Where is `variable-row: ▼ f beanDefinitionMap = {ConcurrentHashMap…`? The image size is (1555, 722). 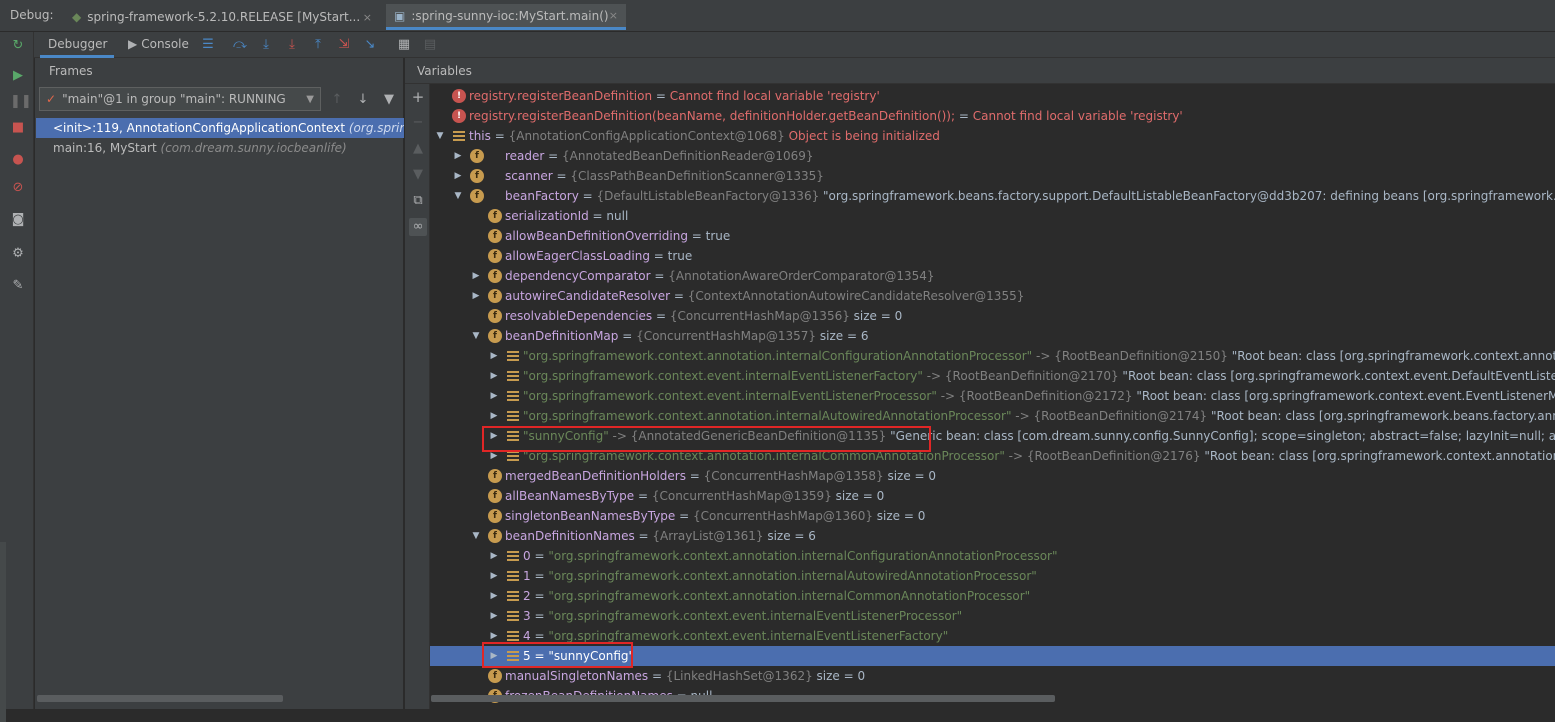 variable-row: ▼ f beanDefinitionMap = {ConcurrentHashMap… is located at coordinates (992, 336).